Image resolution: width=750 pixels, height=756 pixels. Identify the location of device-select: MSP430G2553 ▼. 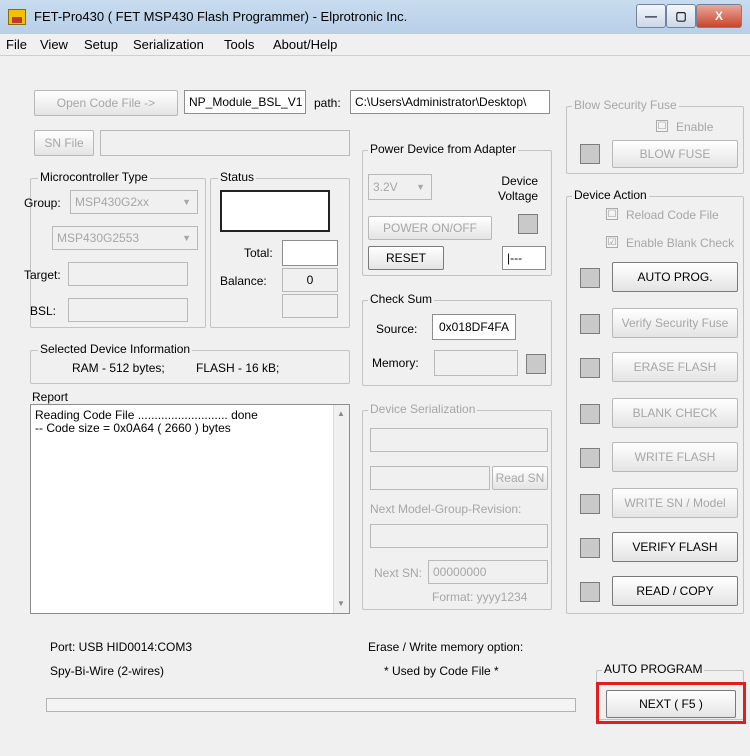
(125, 238).